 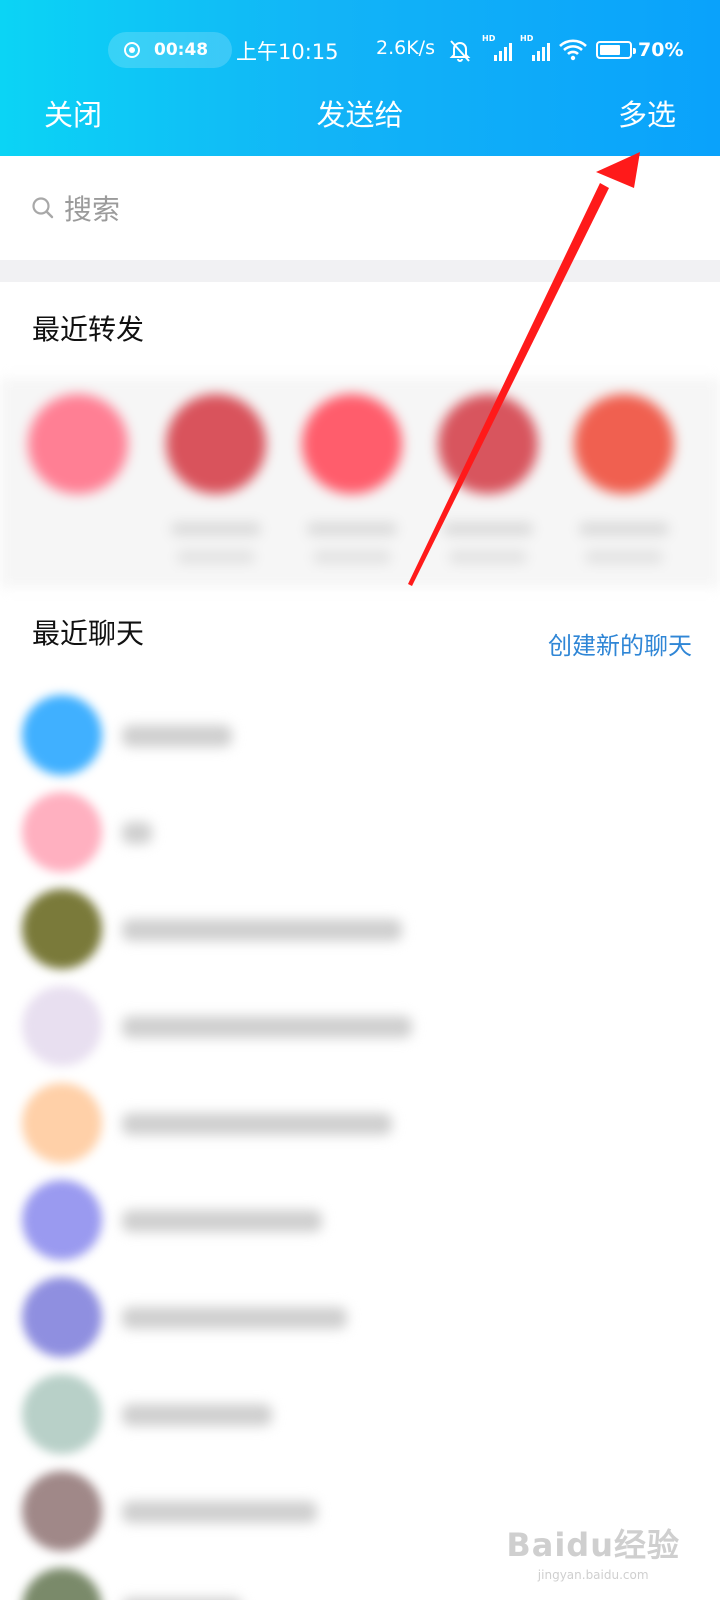 What do you see at coordinates (88, 633) in the screenshot?
I see `recent-chats-title: 最近聊天` at bounding box center [88, 633].